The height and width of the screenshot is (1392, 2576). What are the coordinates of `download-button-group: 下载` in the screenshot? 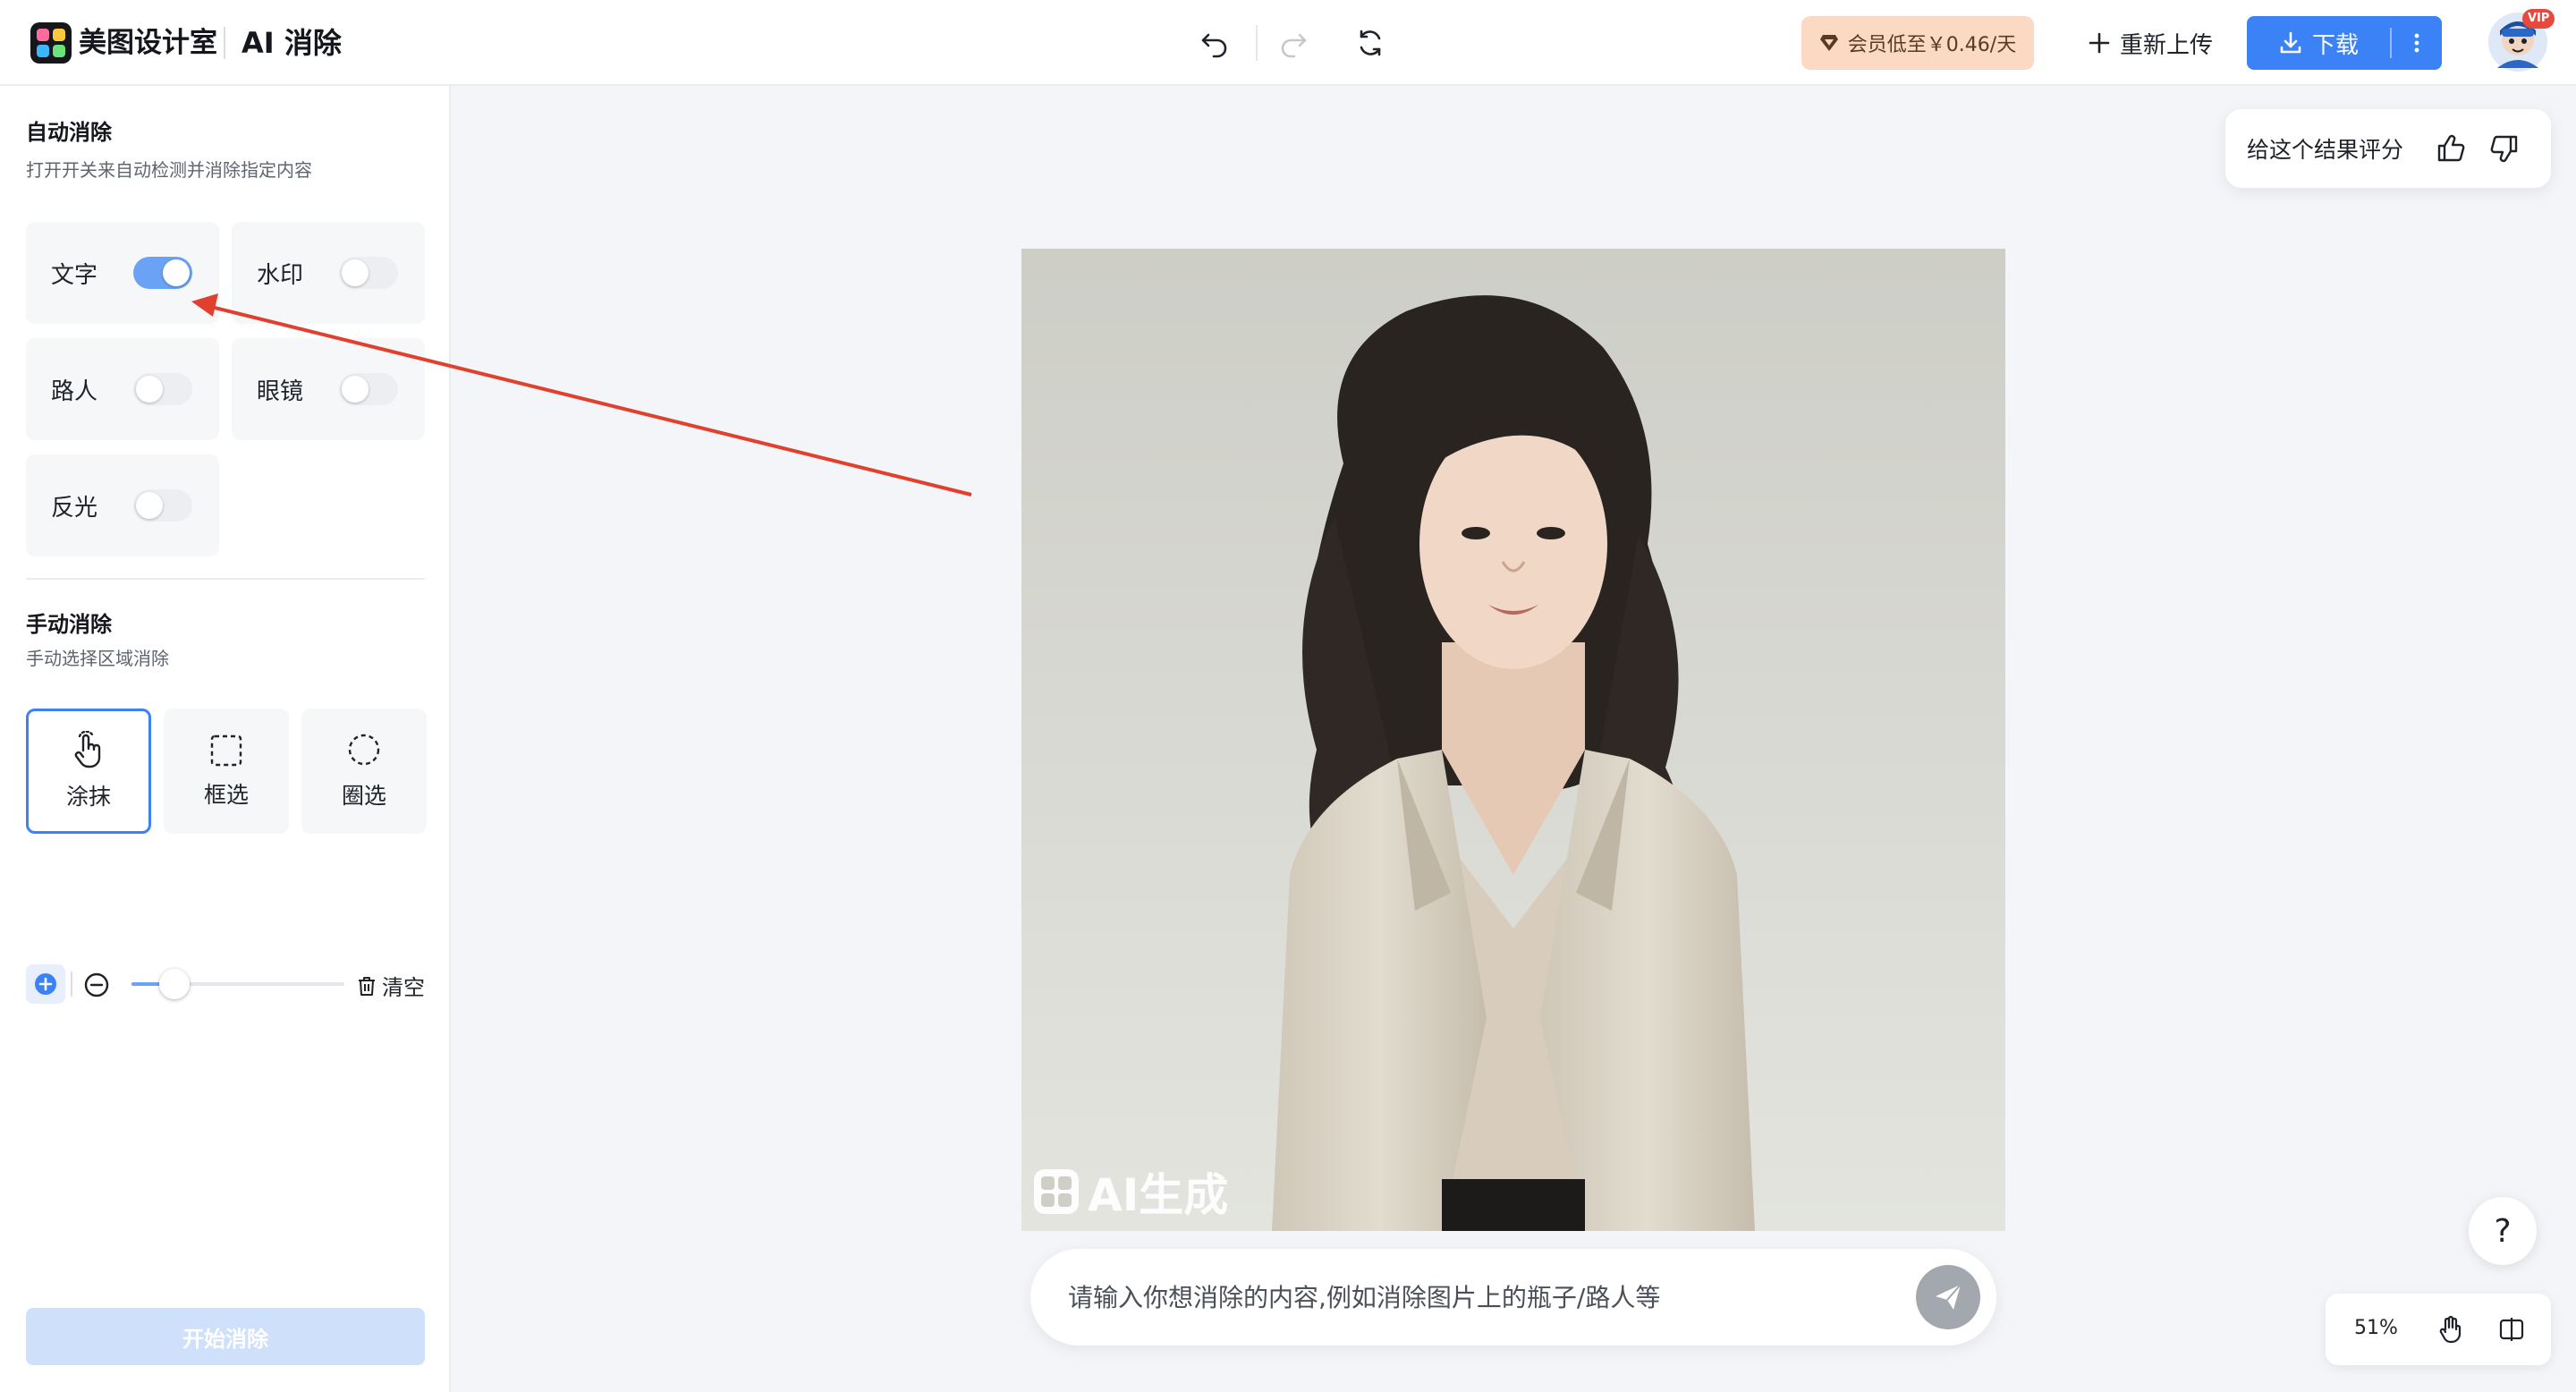 It's located at (2344, 43).